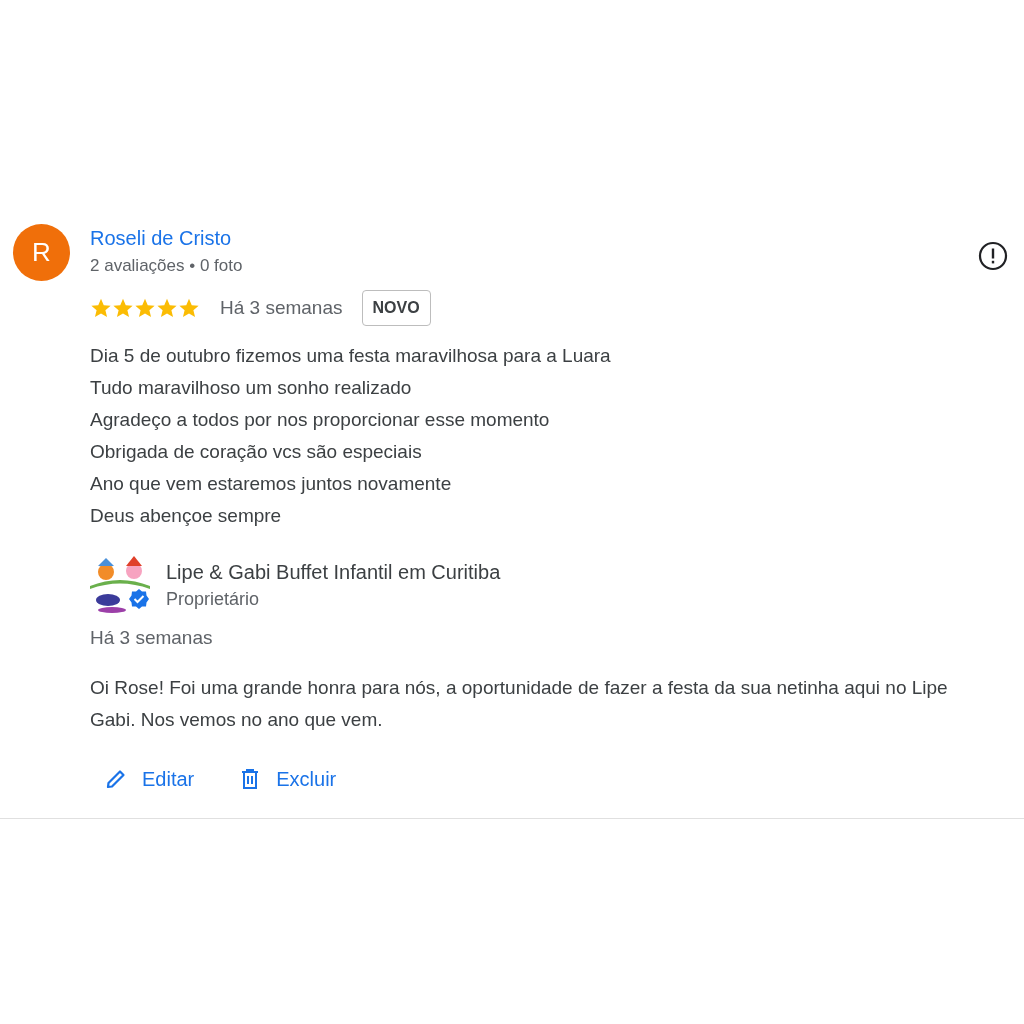  I want to click on review-text-line: Dia 5 de outubro fizemos uma festa maravilhosa para a Luara, so click(350, 356).